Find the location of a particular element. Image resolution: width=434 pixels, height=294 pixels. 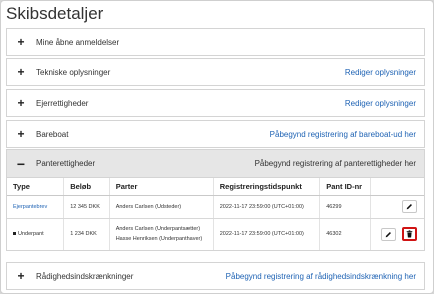

section-ejerrettigheder: + Ejerrettigheder Rediger oplysninger is located at coordinates (215, 103).